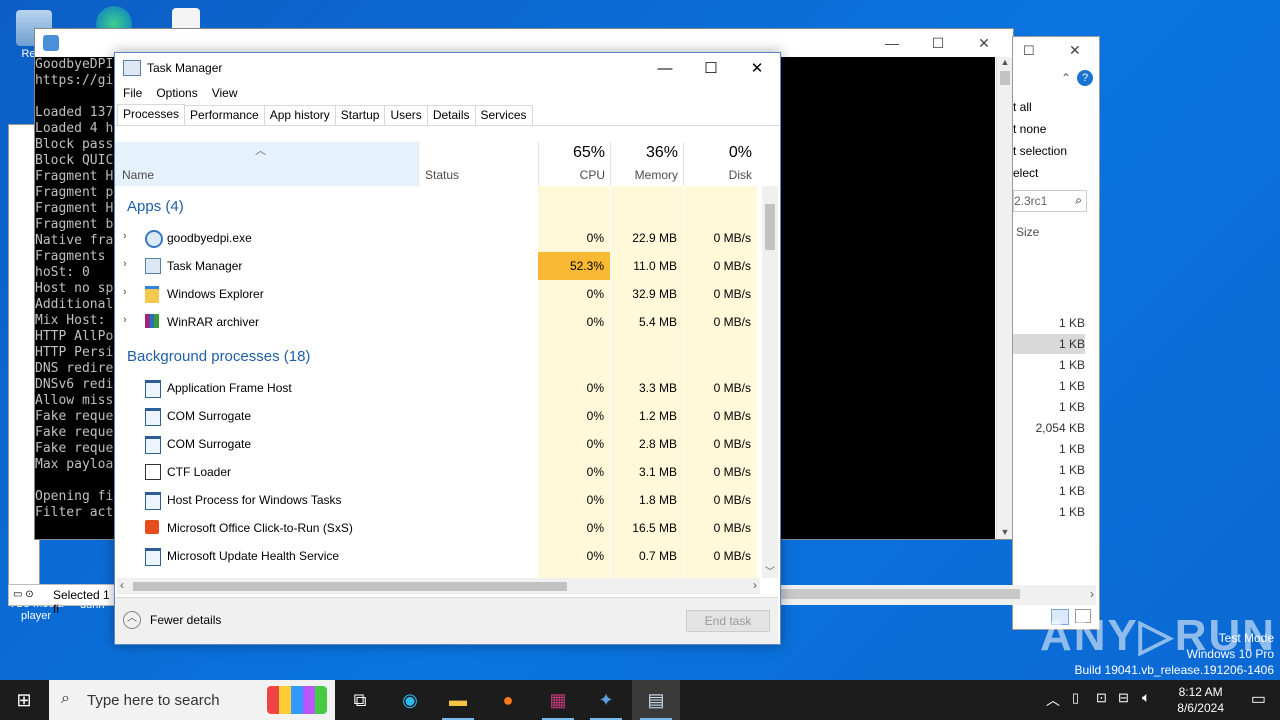 The image size is (1280, 720). What do you see at coordinates (574, 164) in the screenshot?
I see `cpu-column-header: 65% CPU` at bounding box center [574, 164].